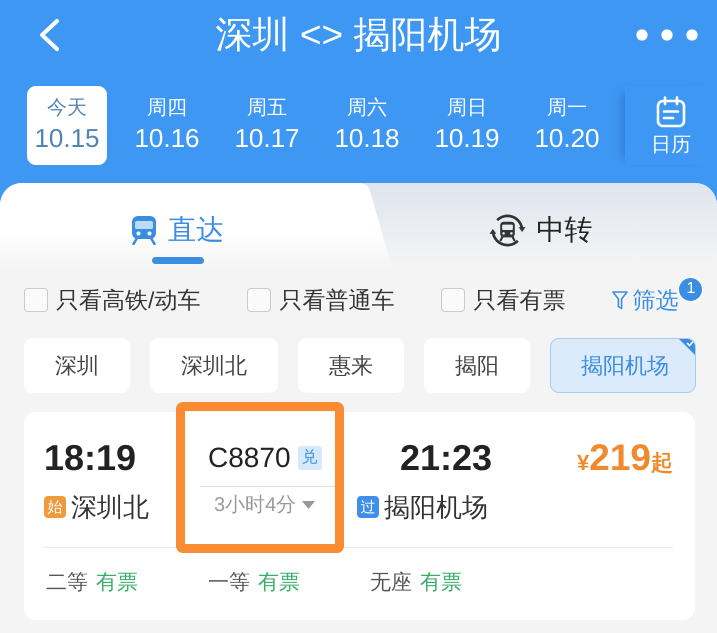 The height and width of the screenshot is (633, 717). What do you see at coordinates (265, 505) in the screenshot?
I see `duration-toggle: 3小时4分` at bounding box center [265, 505].